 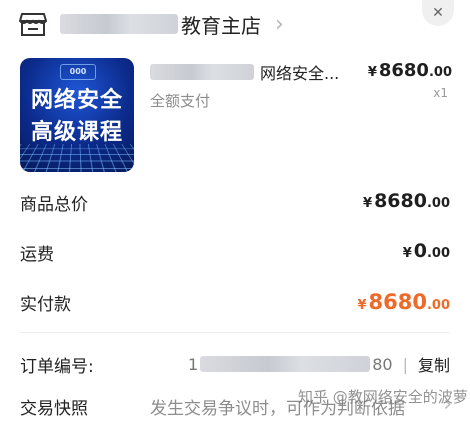 What do you see at coordinates (78, 72) in the screenshot?
I see `thumbnail-chip: 000` at bounding box center [78, 72].